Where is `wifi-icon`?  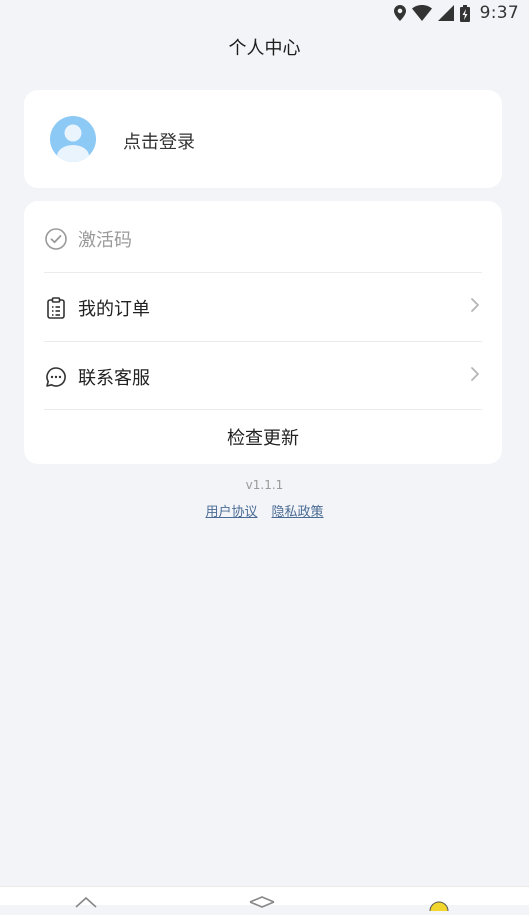
wifi-icon is located at coordinates (421, 13).